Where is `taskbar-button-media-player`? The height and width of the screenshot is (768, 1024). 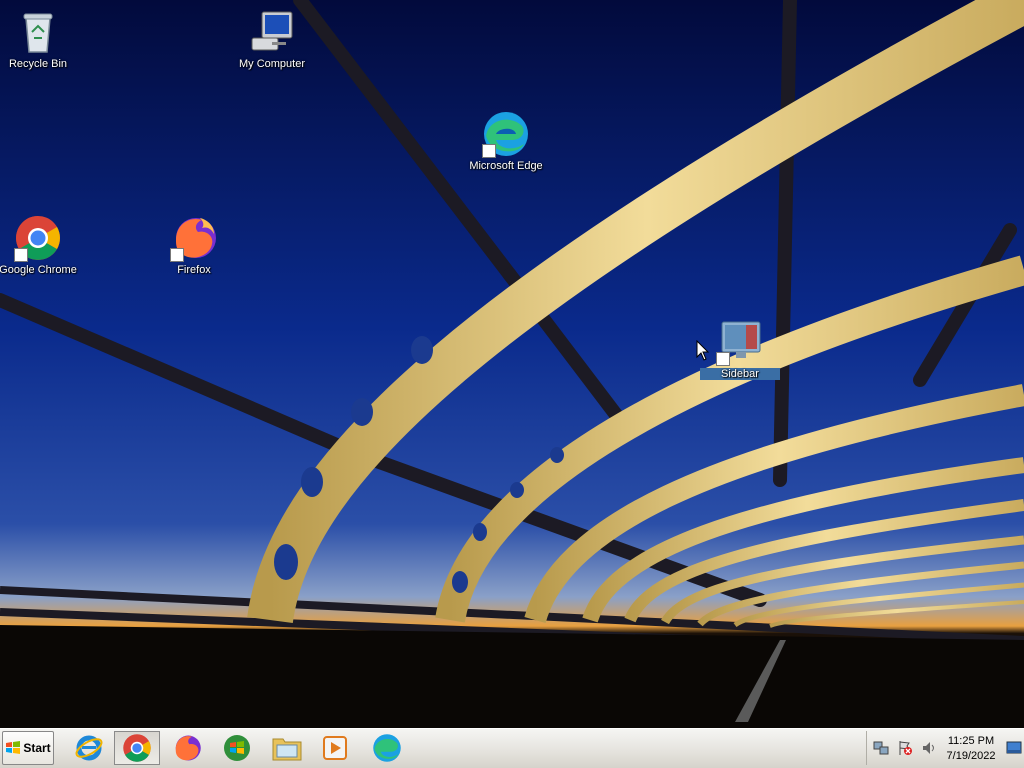 taskbar-button-media-player is located at coordinates (335, 748).